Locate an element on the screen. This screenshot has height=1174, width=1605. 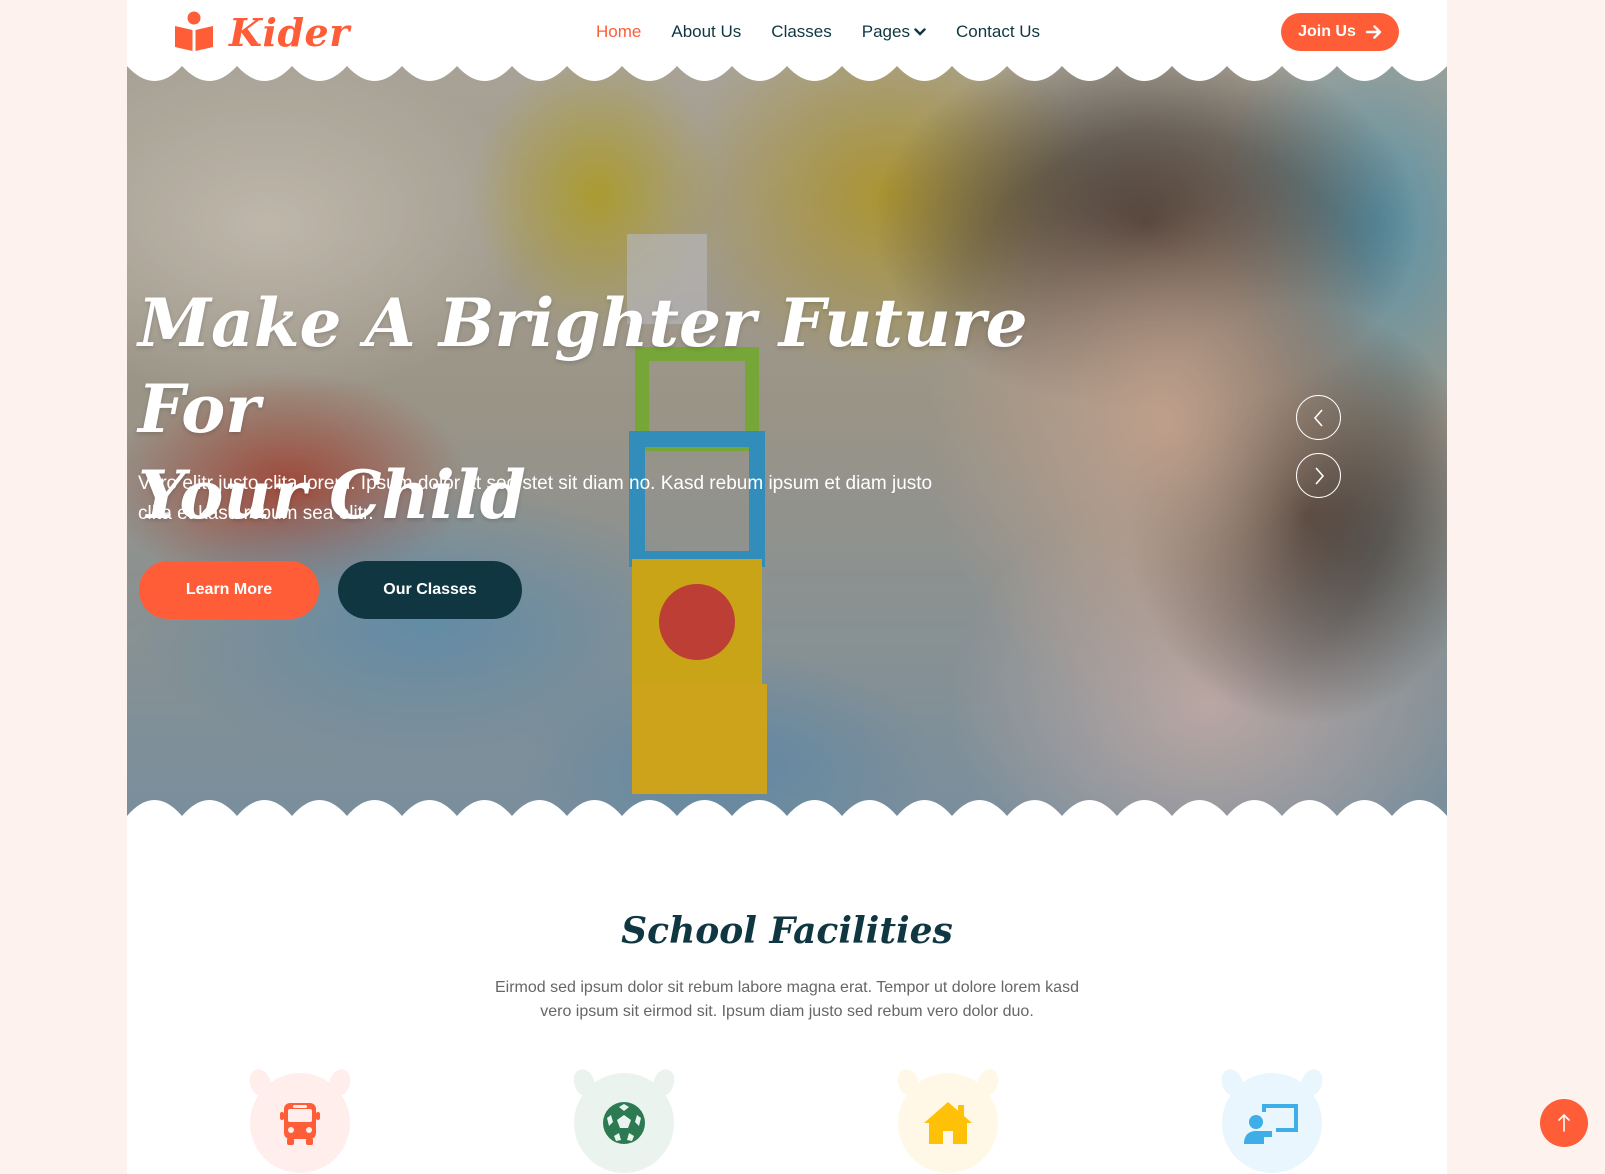
brand-name: Kider is located at coordinates (289, 32).